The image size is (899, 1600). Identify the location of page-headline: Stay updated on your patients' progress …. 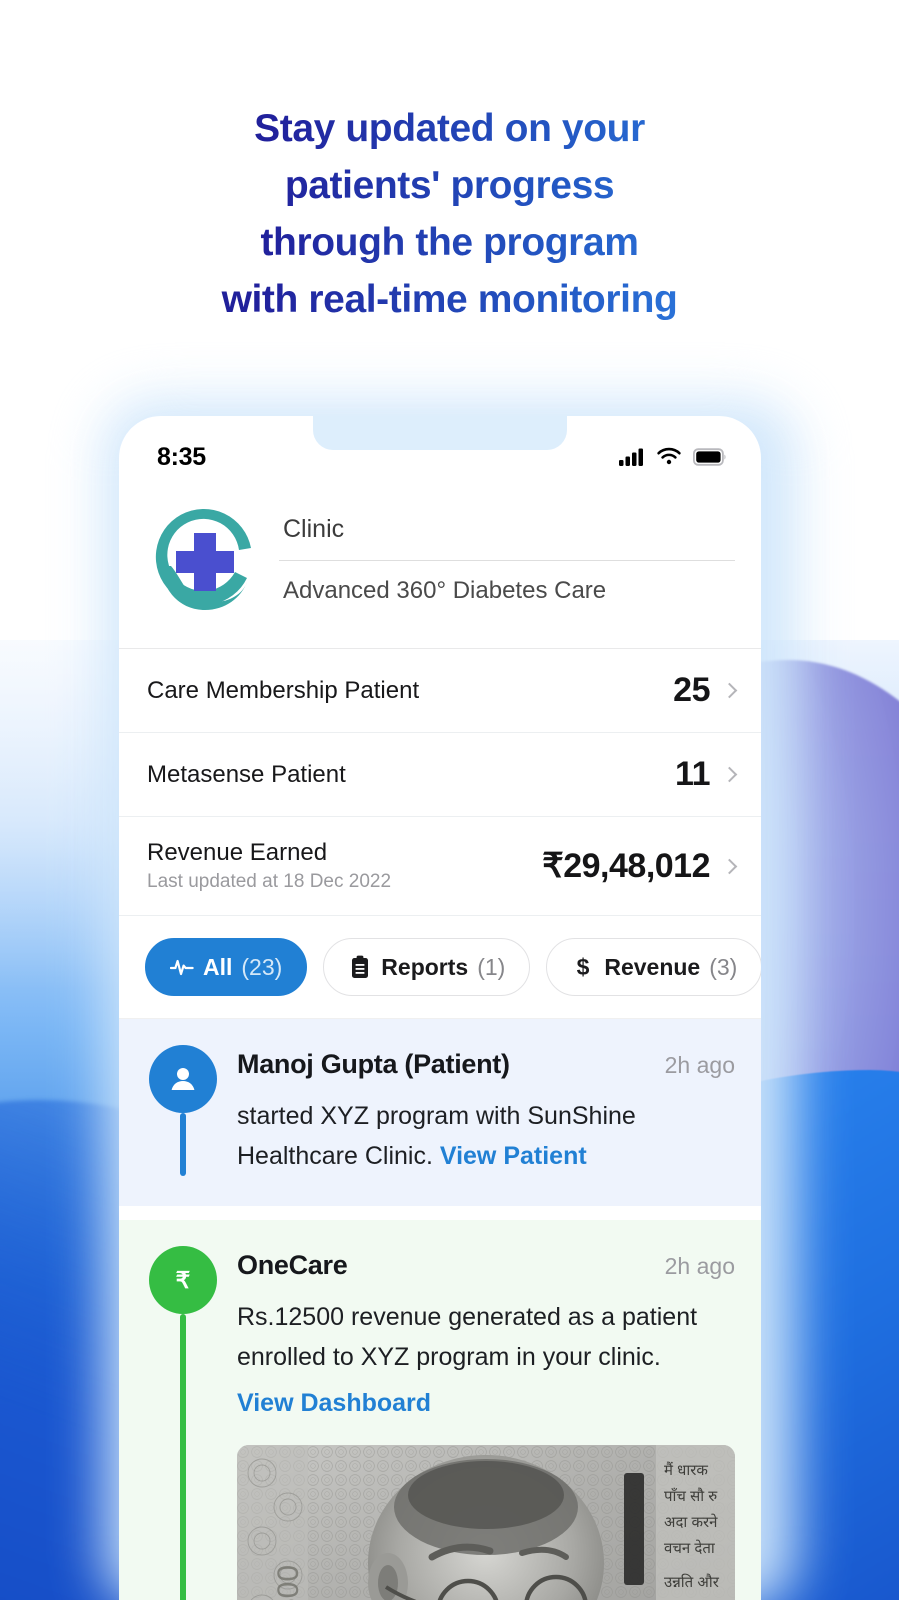
(449, 214).